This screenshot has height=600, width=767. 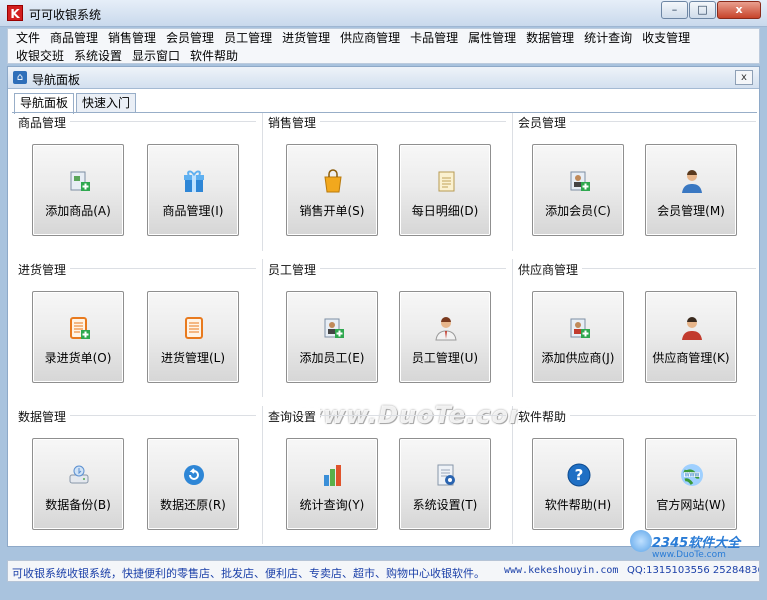 What do you see at coordinates (689, 555) in the screenshot?
I see `badge-sub-text: www.DuoTe.com` at bounding box center [689, 555].